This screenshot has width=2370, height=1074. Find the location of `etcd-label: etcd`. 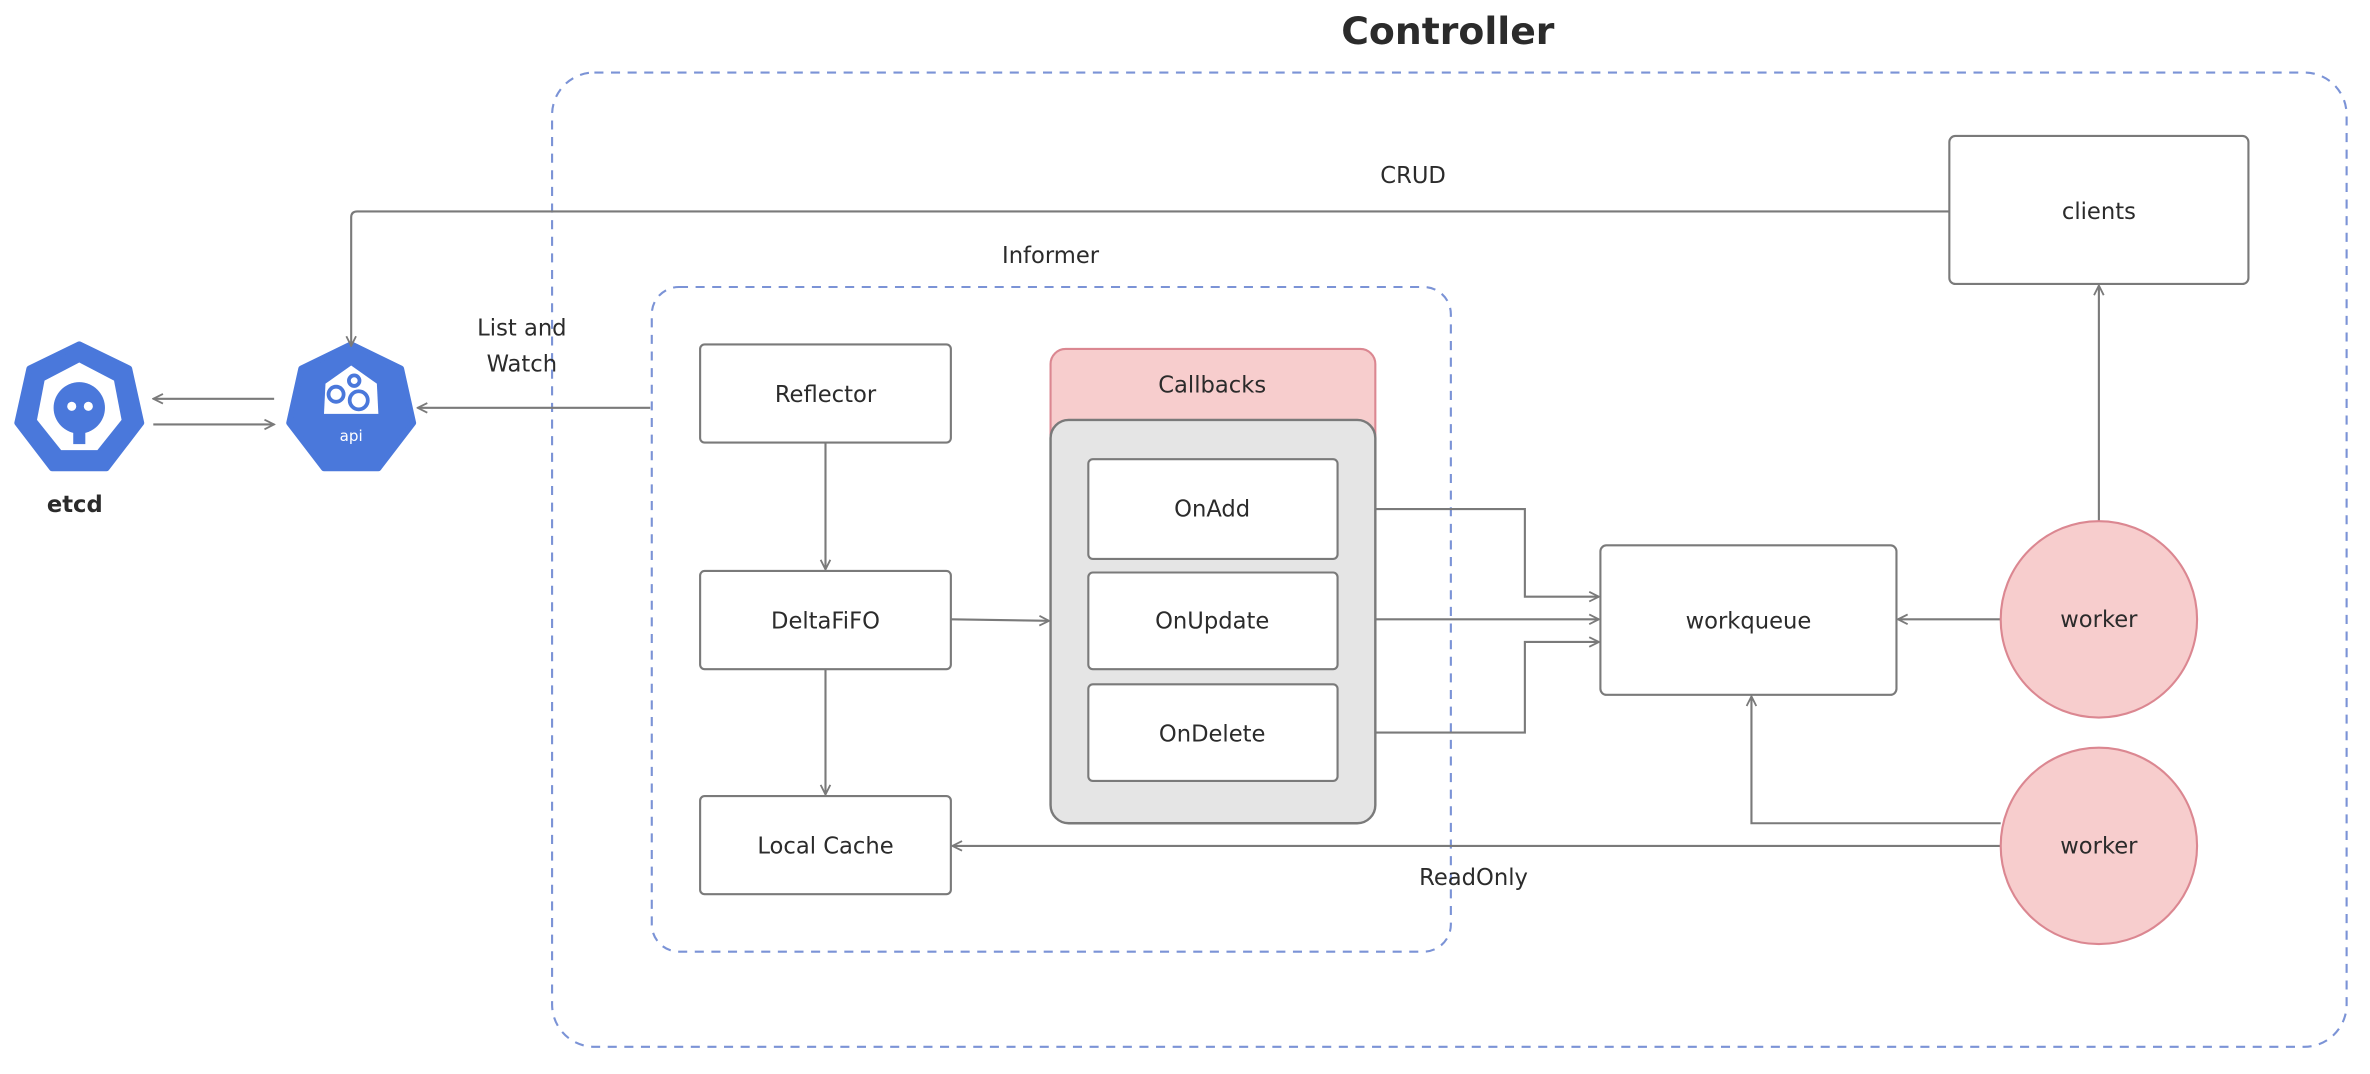

etcd-label: etcd is located at coordinates (75, 505).